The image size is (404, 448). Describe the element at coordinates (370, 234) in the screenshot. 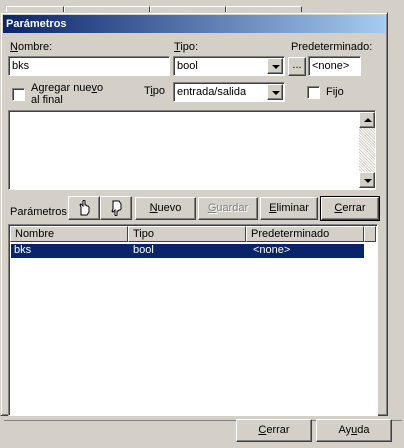

I see `column-header-filler` at that location.